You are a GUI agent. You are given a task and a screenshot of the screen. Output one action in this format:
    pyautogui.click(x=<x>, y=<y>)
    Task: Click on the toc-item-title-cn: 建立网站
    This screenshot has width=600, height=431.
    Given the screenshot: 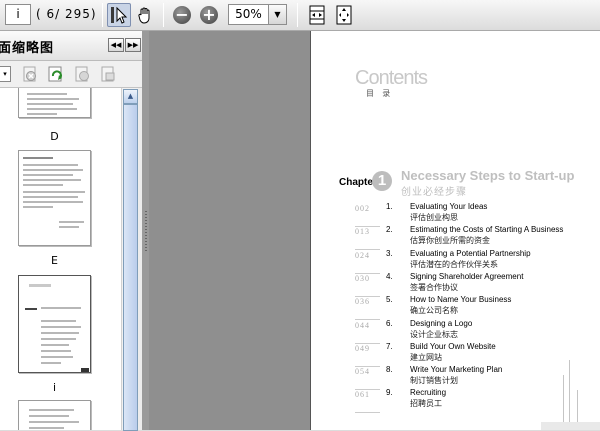 What is the action you would take?
    pyautogui.click(x=426, y=357)
    